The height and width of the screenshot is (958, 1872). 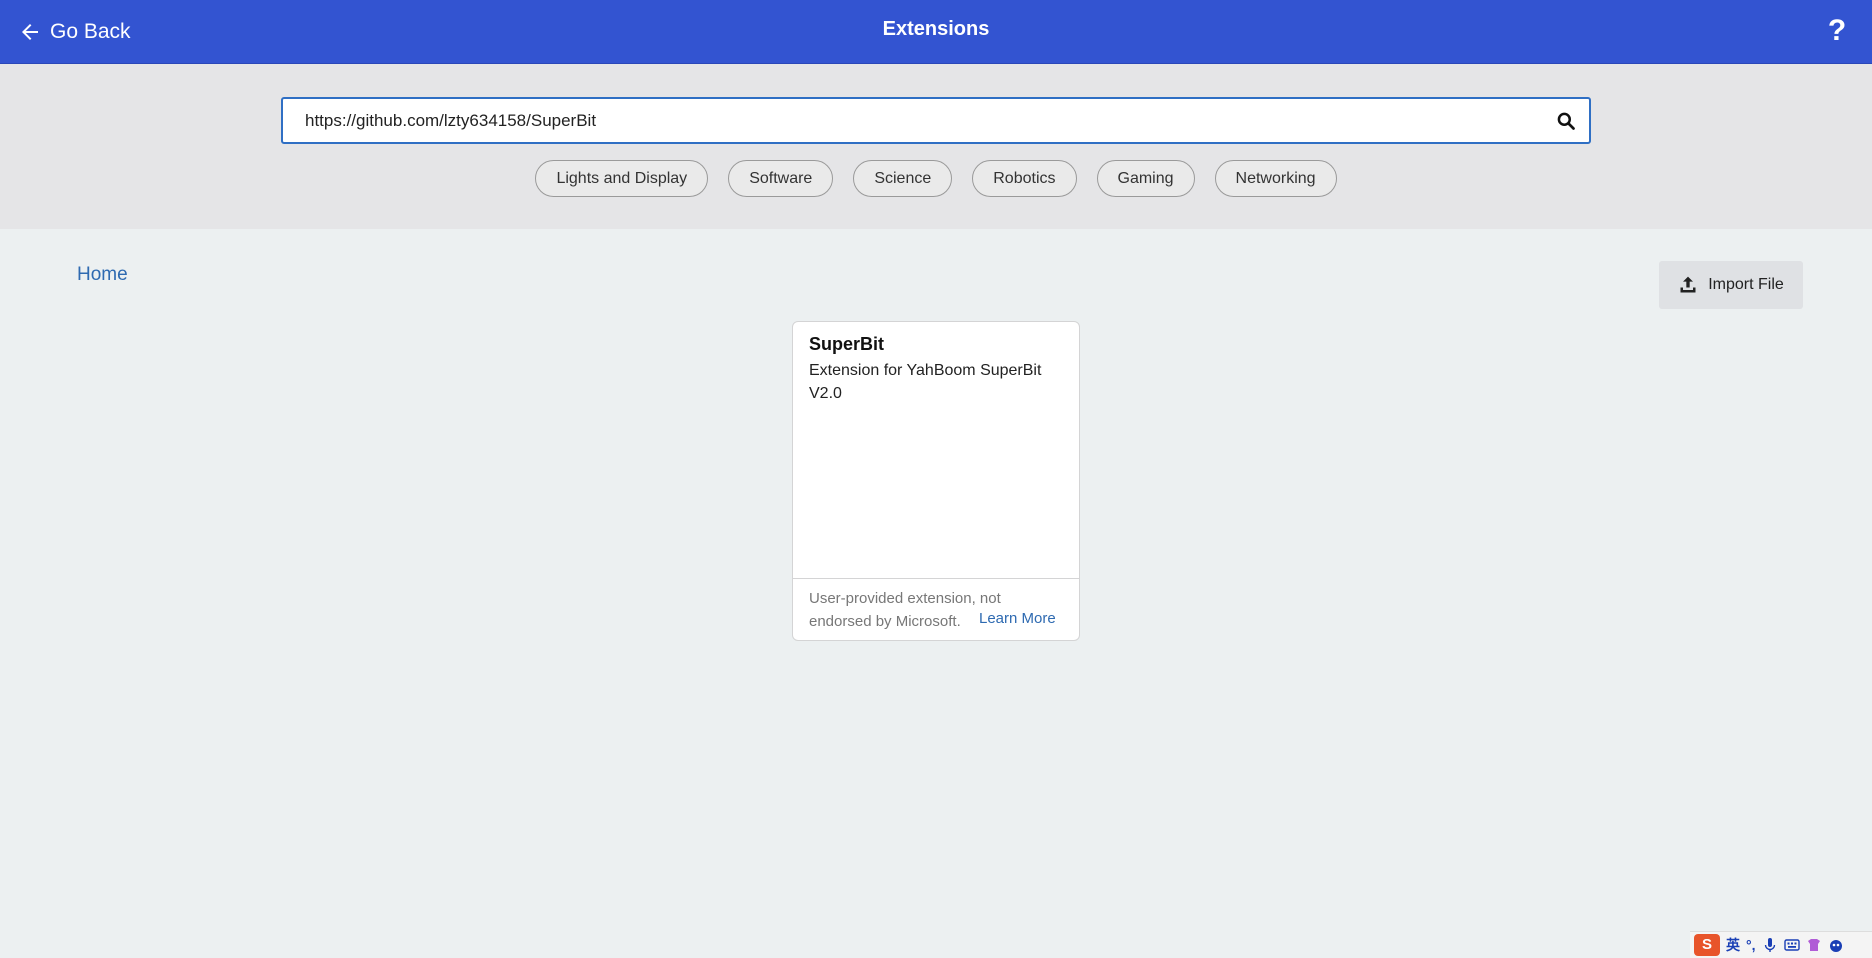 I want to click on search-icon, so click(x=1566, y=121).